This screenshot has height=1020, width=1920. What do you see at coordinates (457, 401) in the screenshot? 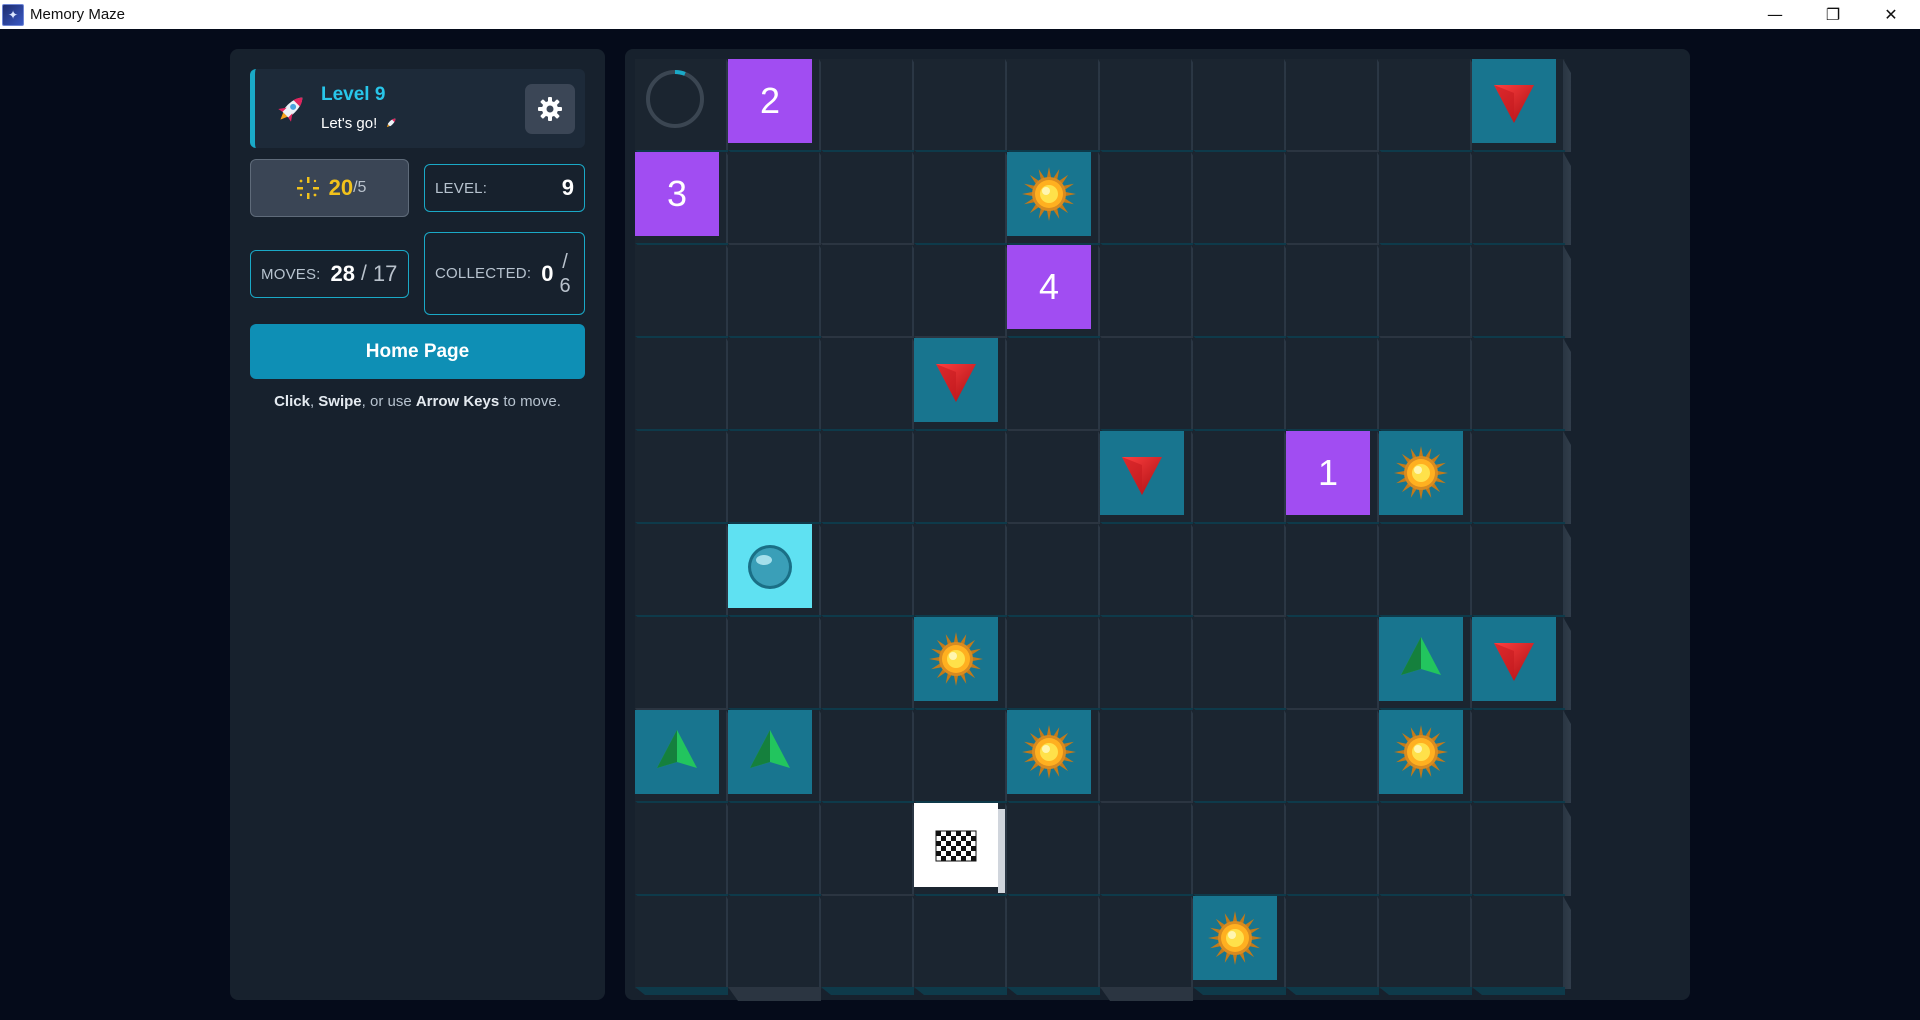
I see `hint-arrow-keys: Arrow Keys` at bounding box center [457, 401].